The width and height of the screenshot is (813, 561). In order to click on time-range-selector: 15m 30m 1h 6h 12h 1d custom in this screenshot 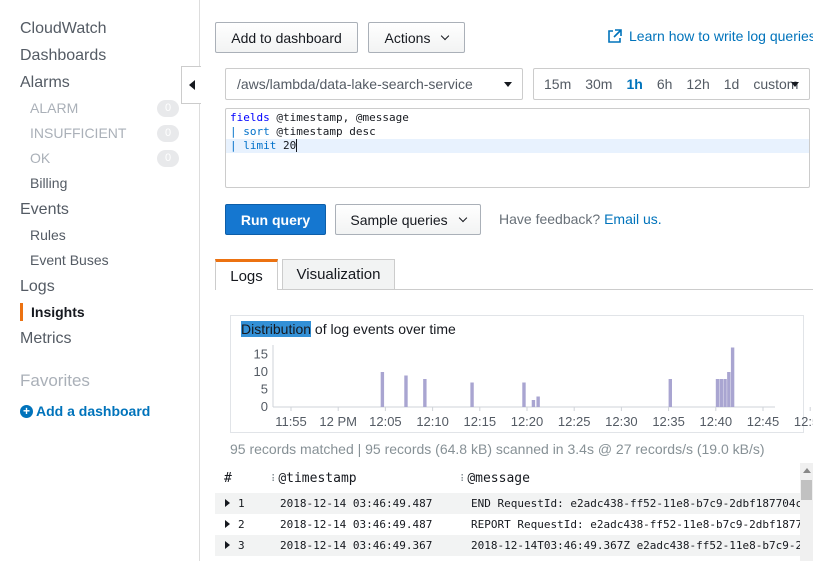, I will do `click(671, 84)`.